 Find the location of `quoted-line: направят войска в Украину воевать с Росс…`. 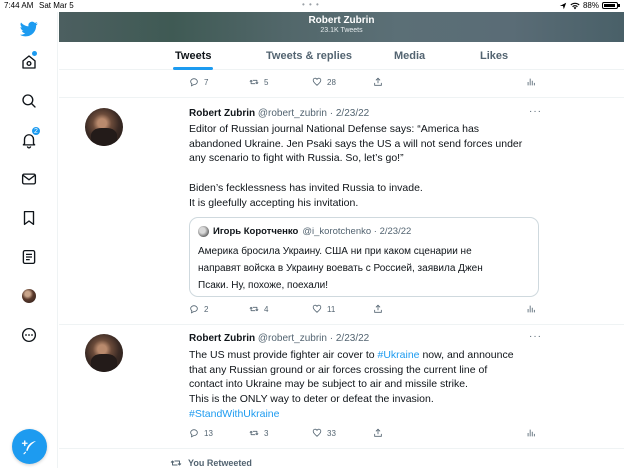

quoted-line: направят войска в Украину воевать с Росс… is located at coordinates (340, 268).